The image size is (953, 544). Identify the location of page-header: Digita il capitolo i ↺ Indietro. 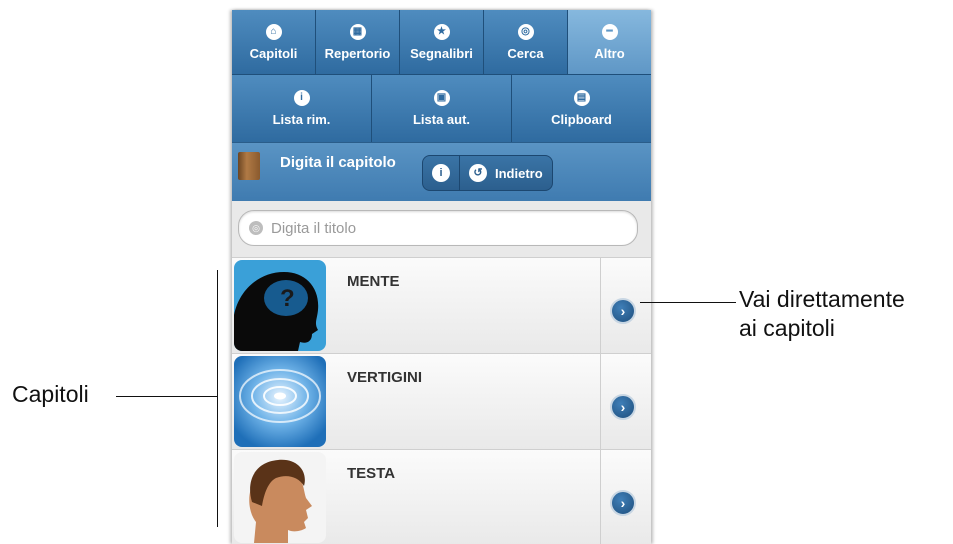
(441, 171).